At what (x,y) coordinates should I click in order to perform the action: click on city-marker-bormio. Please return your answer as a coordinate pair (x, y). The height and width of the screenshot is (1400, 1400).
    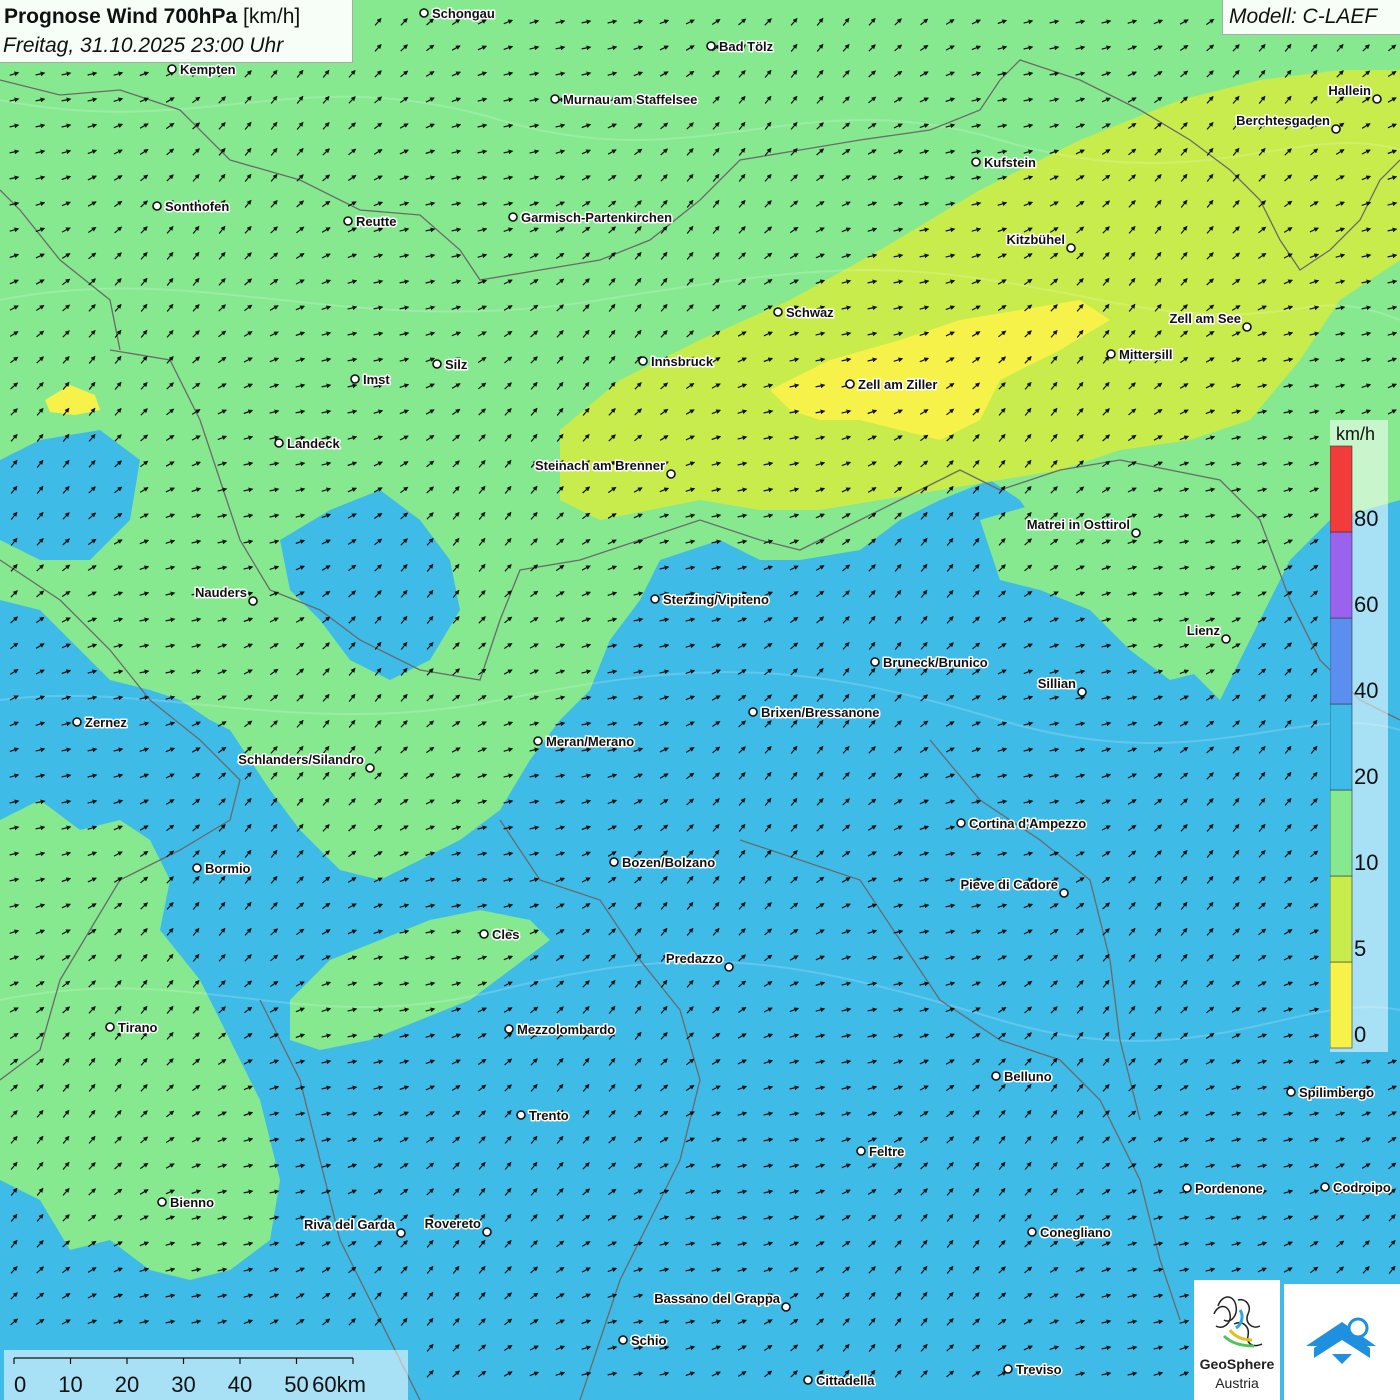
    Looking at the image, I should click on (197, 868).